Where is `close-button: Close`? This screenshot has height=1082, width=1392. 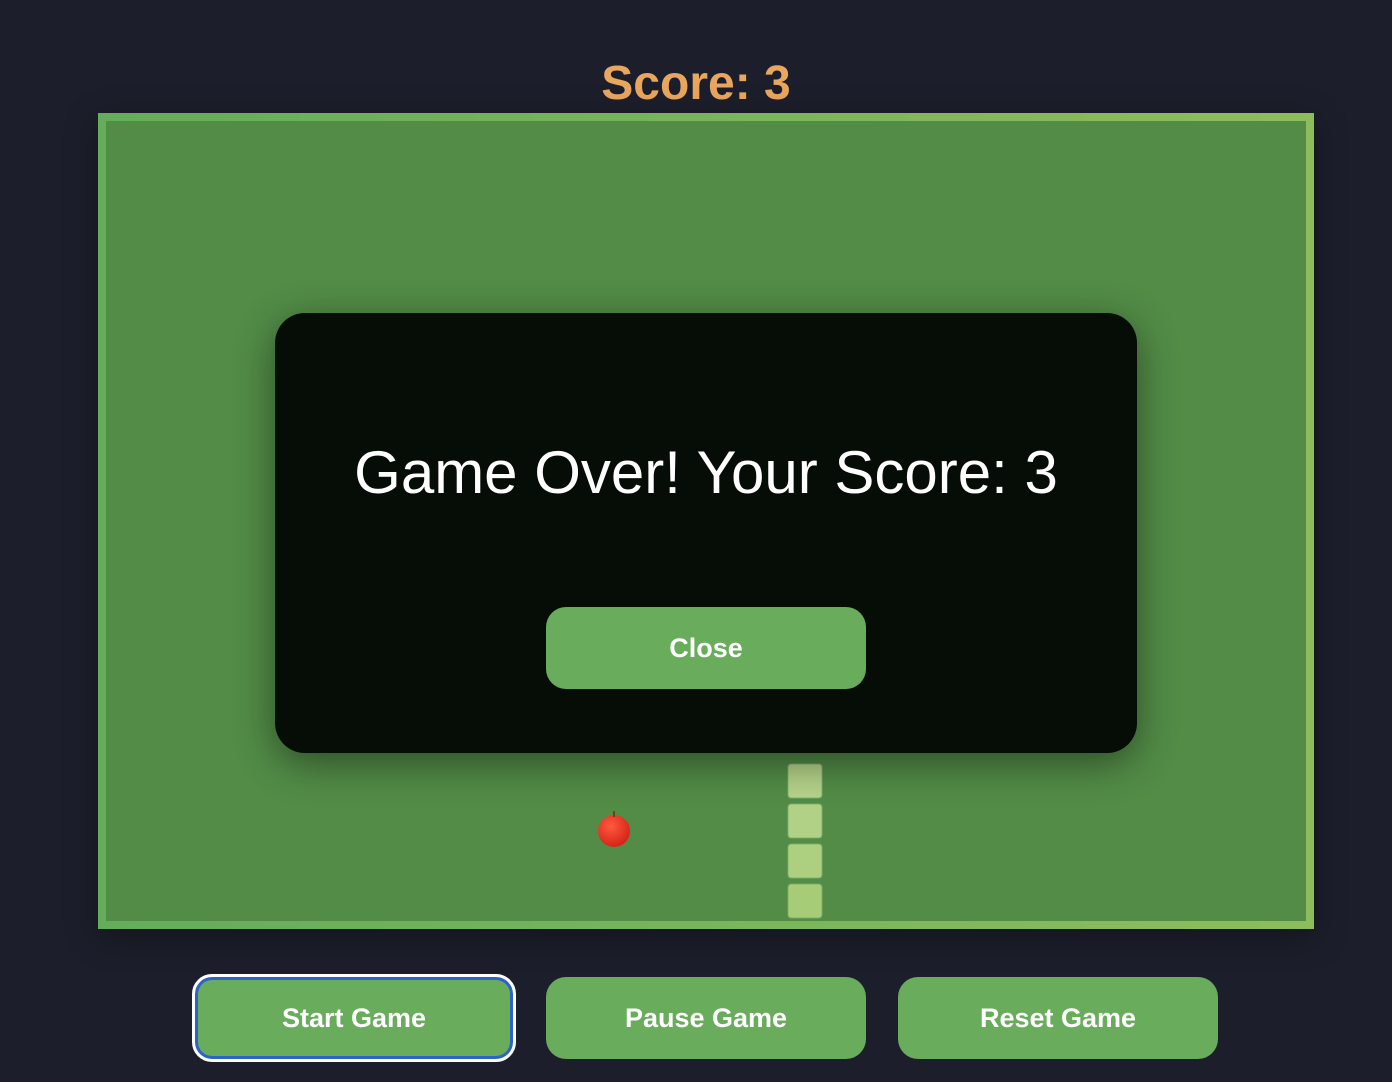 close-button: Close is located at coordinates (706, 648).